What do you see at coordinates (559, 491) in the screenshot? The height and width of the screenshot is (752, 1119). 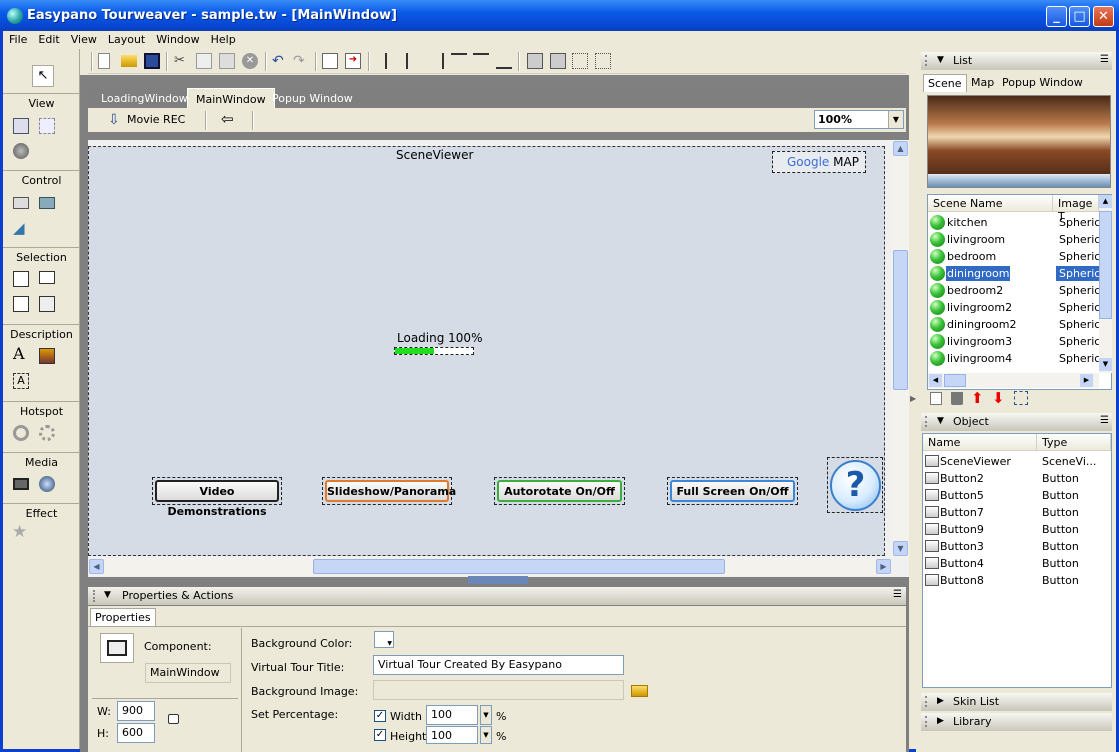 I see `autorotate-button: Autorotate On/Off` at bounding box center [559, 491].